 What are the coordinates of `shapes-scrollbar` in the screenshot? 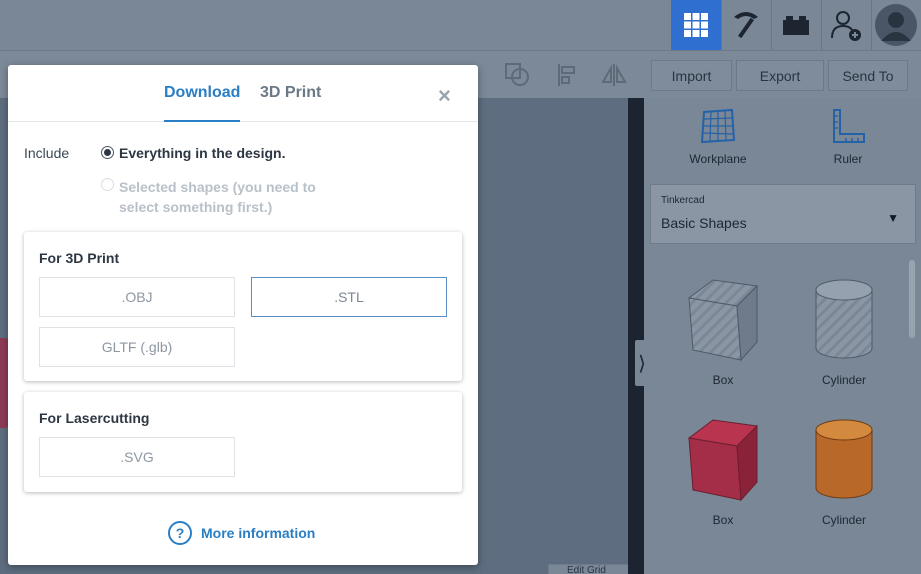 It's located at (912, 299).